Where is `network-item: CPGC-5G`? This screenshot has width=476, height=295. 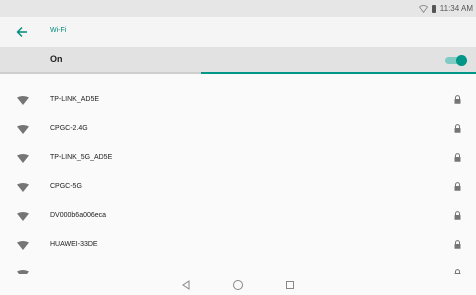 network-item: CPGC-5G is located at coordinates (238, 188).